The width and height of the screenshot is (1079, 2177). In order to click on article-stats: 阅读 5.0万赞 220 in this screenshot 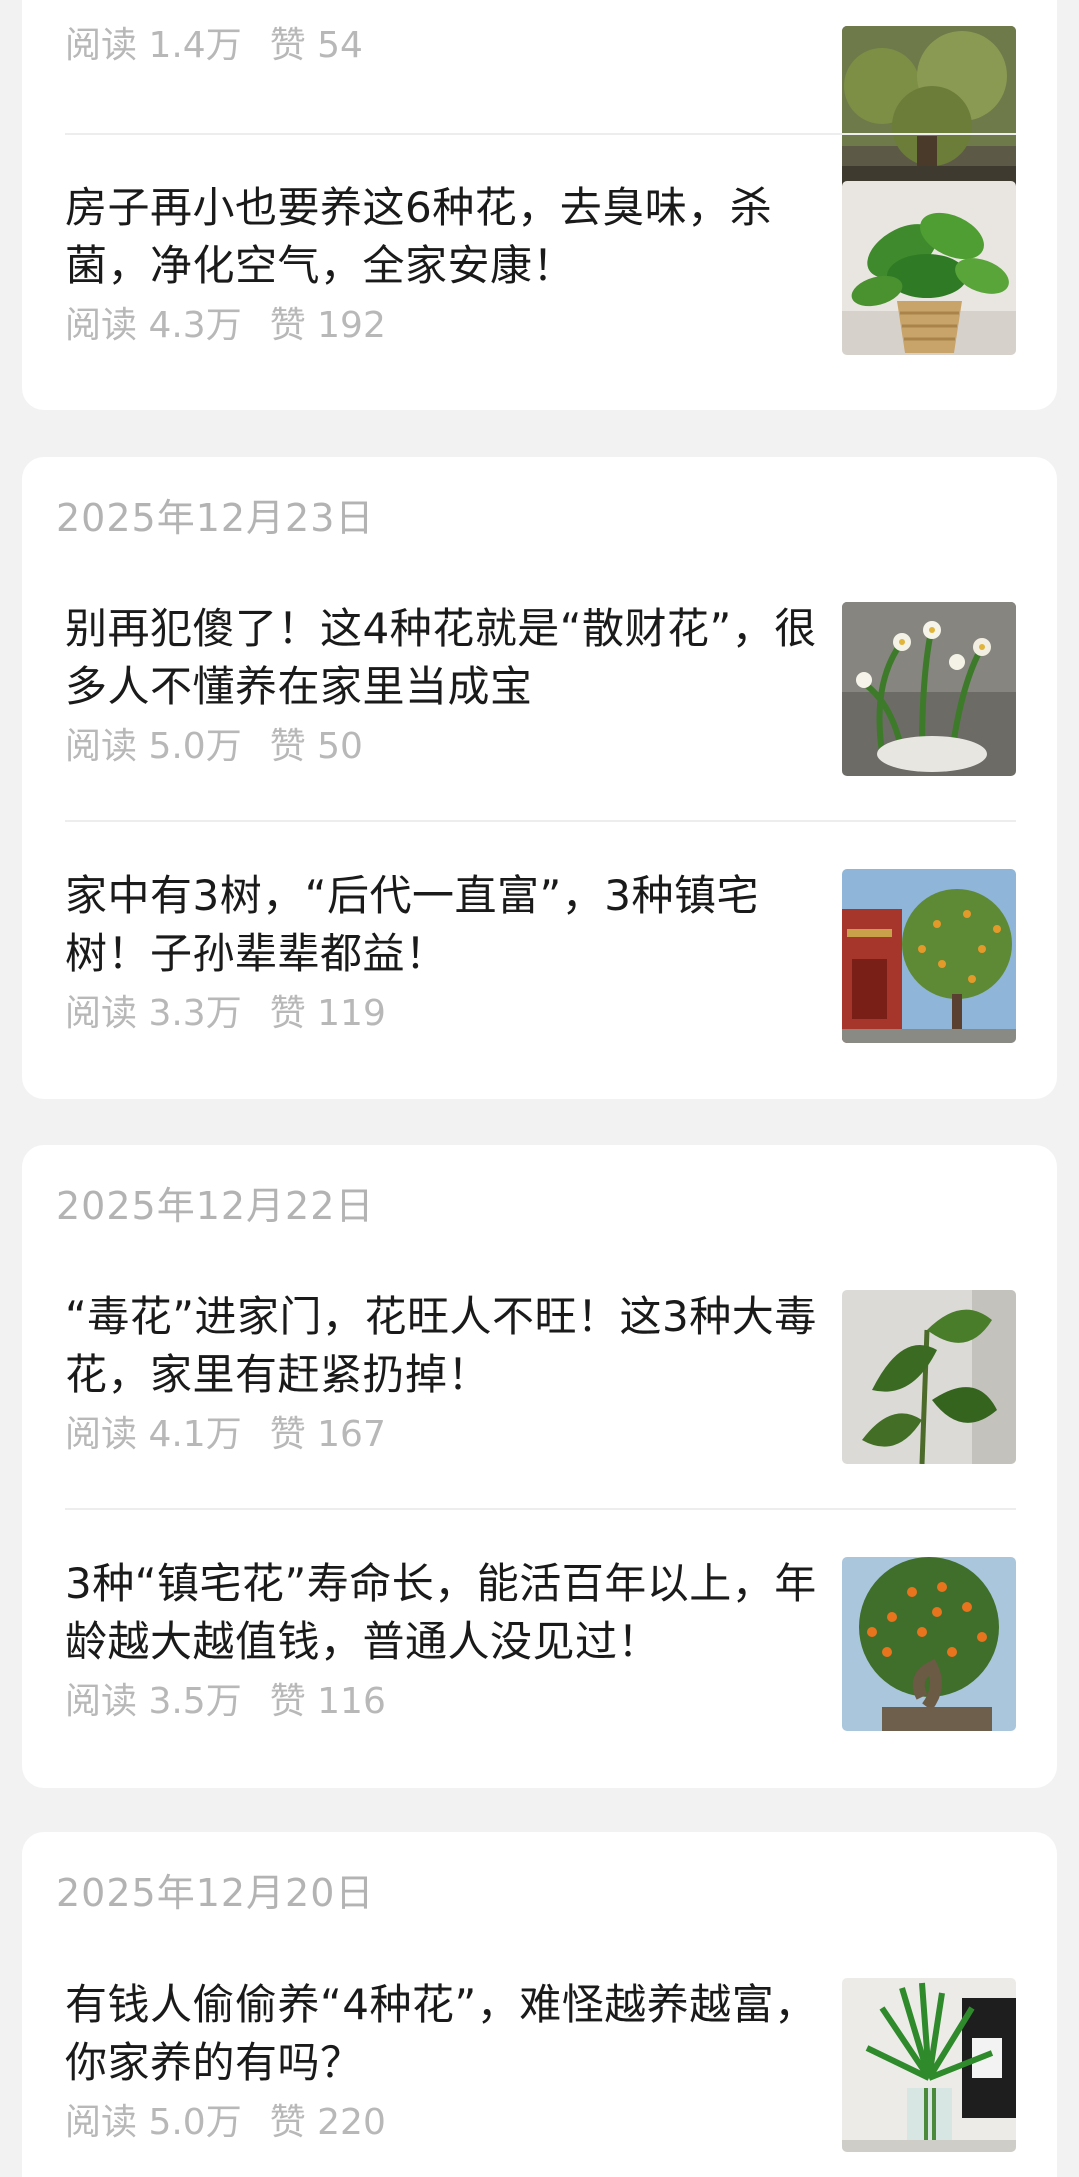, I will do `click(225, 2123)`.